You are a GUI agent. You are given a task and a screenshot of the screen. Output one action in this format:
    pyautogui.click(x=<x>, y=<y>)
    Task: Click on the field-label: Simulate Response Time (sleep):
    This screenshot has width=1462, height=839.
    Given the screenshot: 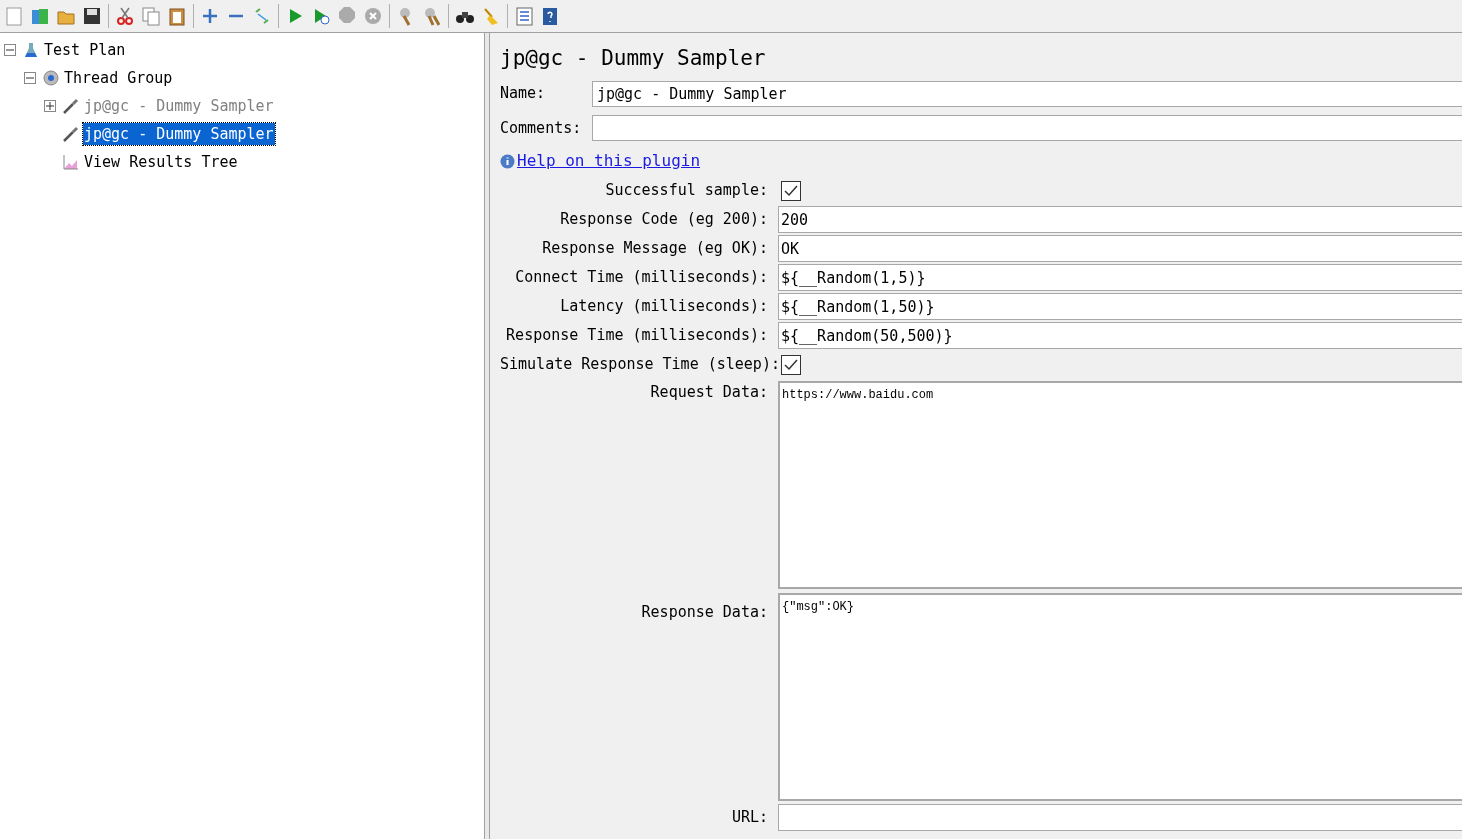 What is the action you would take?
    pyautogui.click(x=639, y=365)
    